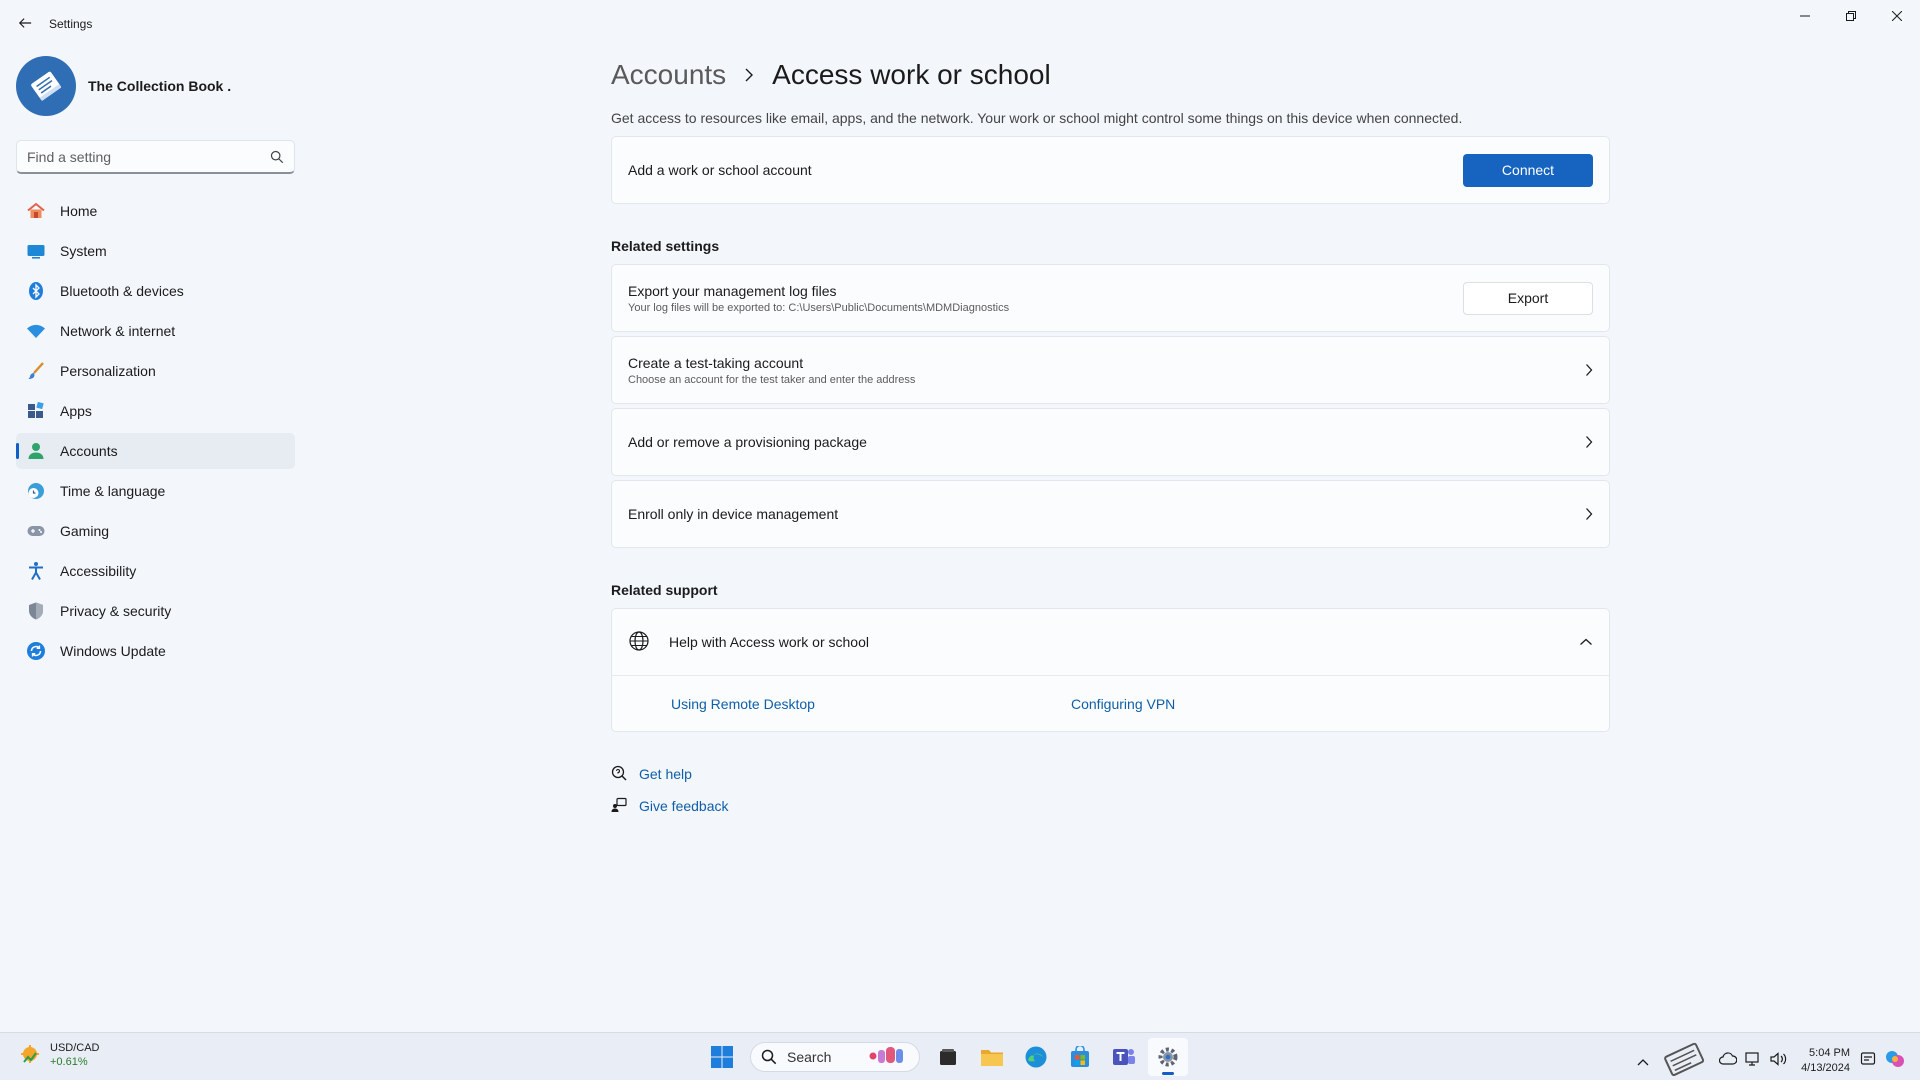 The height and width of the screenshot is (1080, 1920). Describe the element at coordinates (664, 590) in the screenshot. I see `related-support-title: Related support` at that location.